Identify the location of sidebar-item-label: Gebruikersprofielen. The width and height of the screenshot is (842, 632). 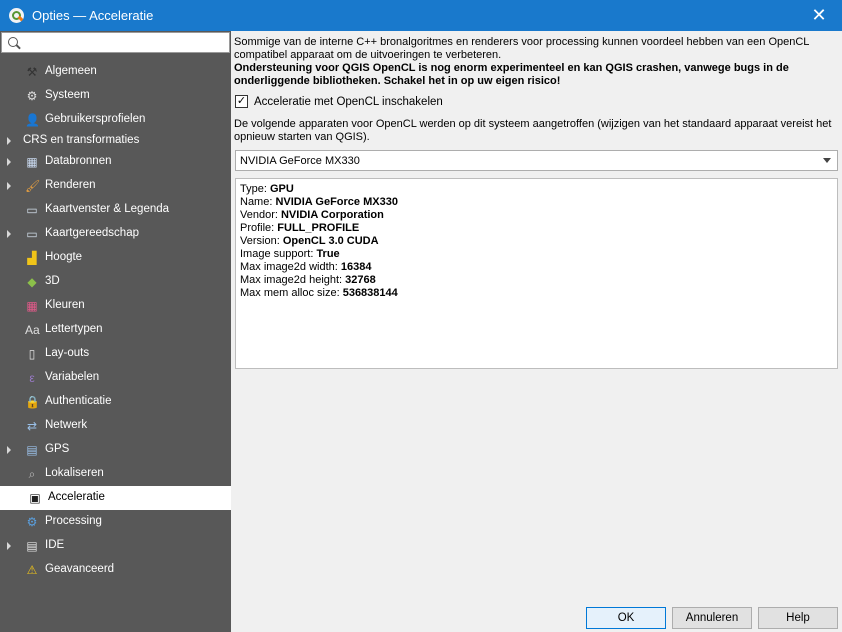
(95, 119).